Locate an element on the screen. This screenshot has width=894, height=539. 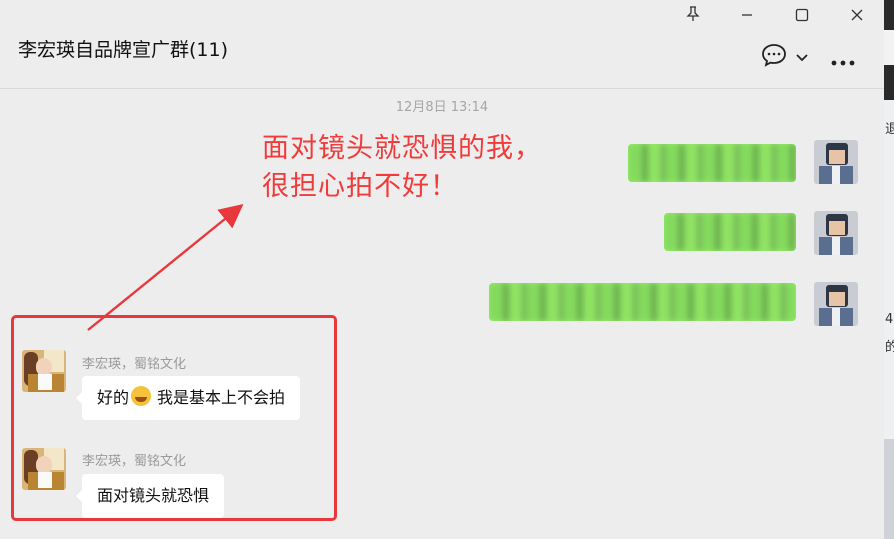
highlight-box is located at coordinates (174, 418).